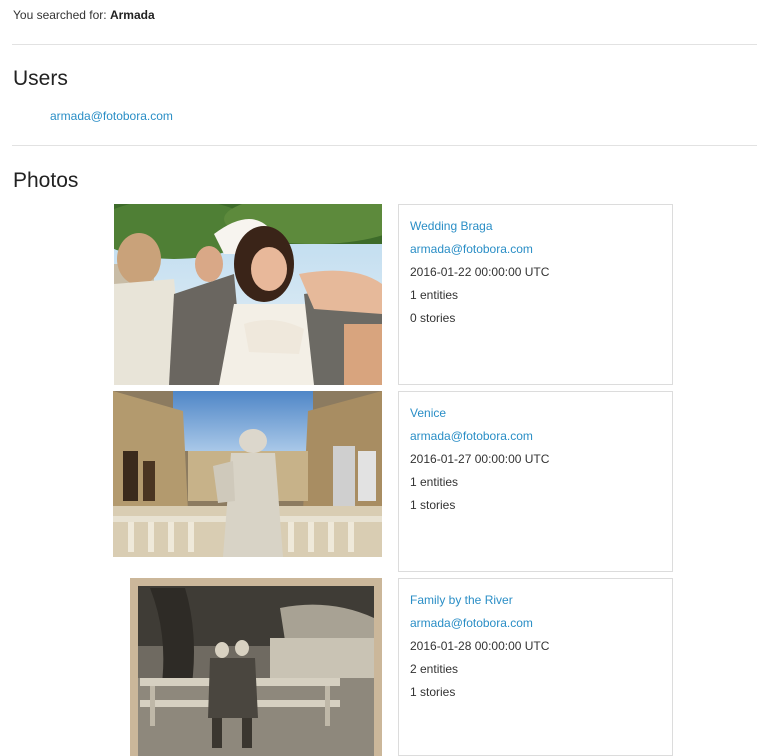 The image size is (757, 756). What do you see at coordinates (434, 669) in the screenshot?
I see `photo-entities-count: 2 entities` at bounding box center [434, 669].